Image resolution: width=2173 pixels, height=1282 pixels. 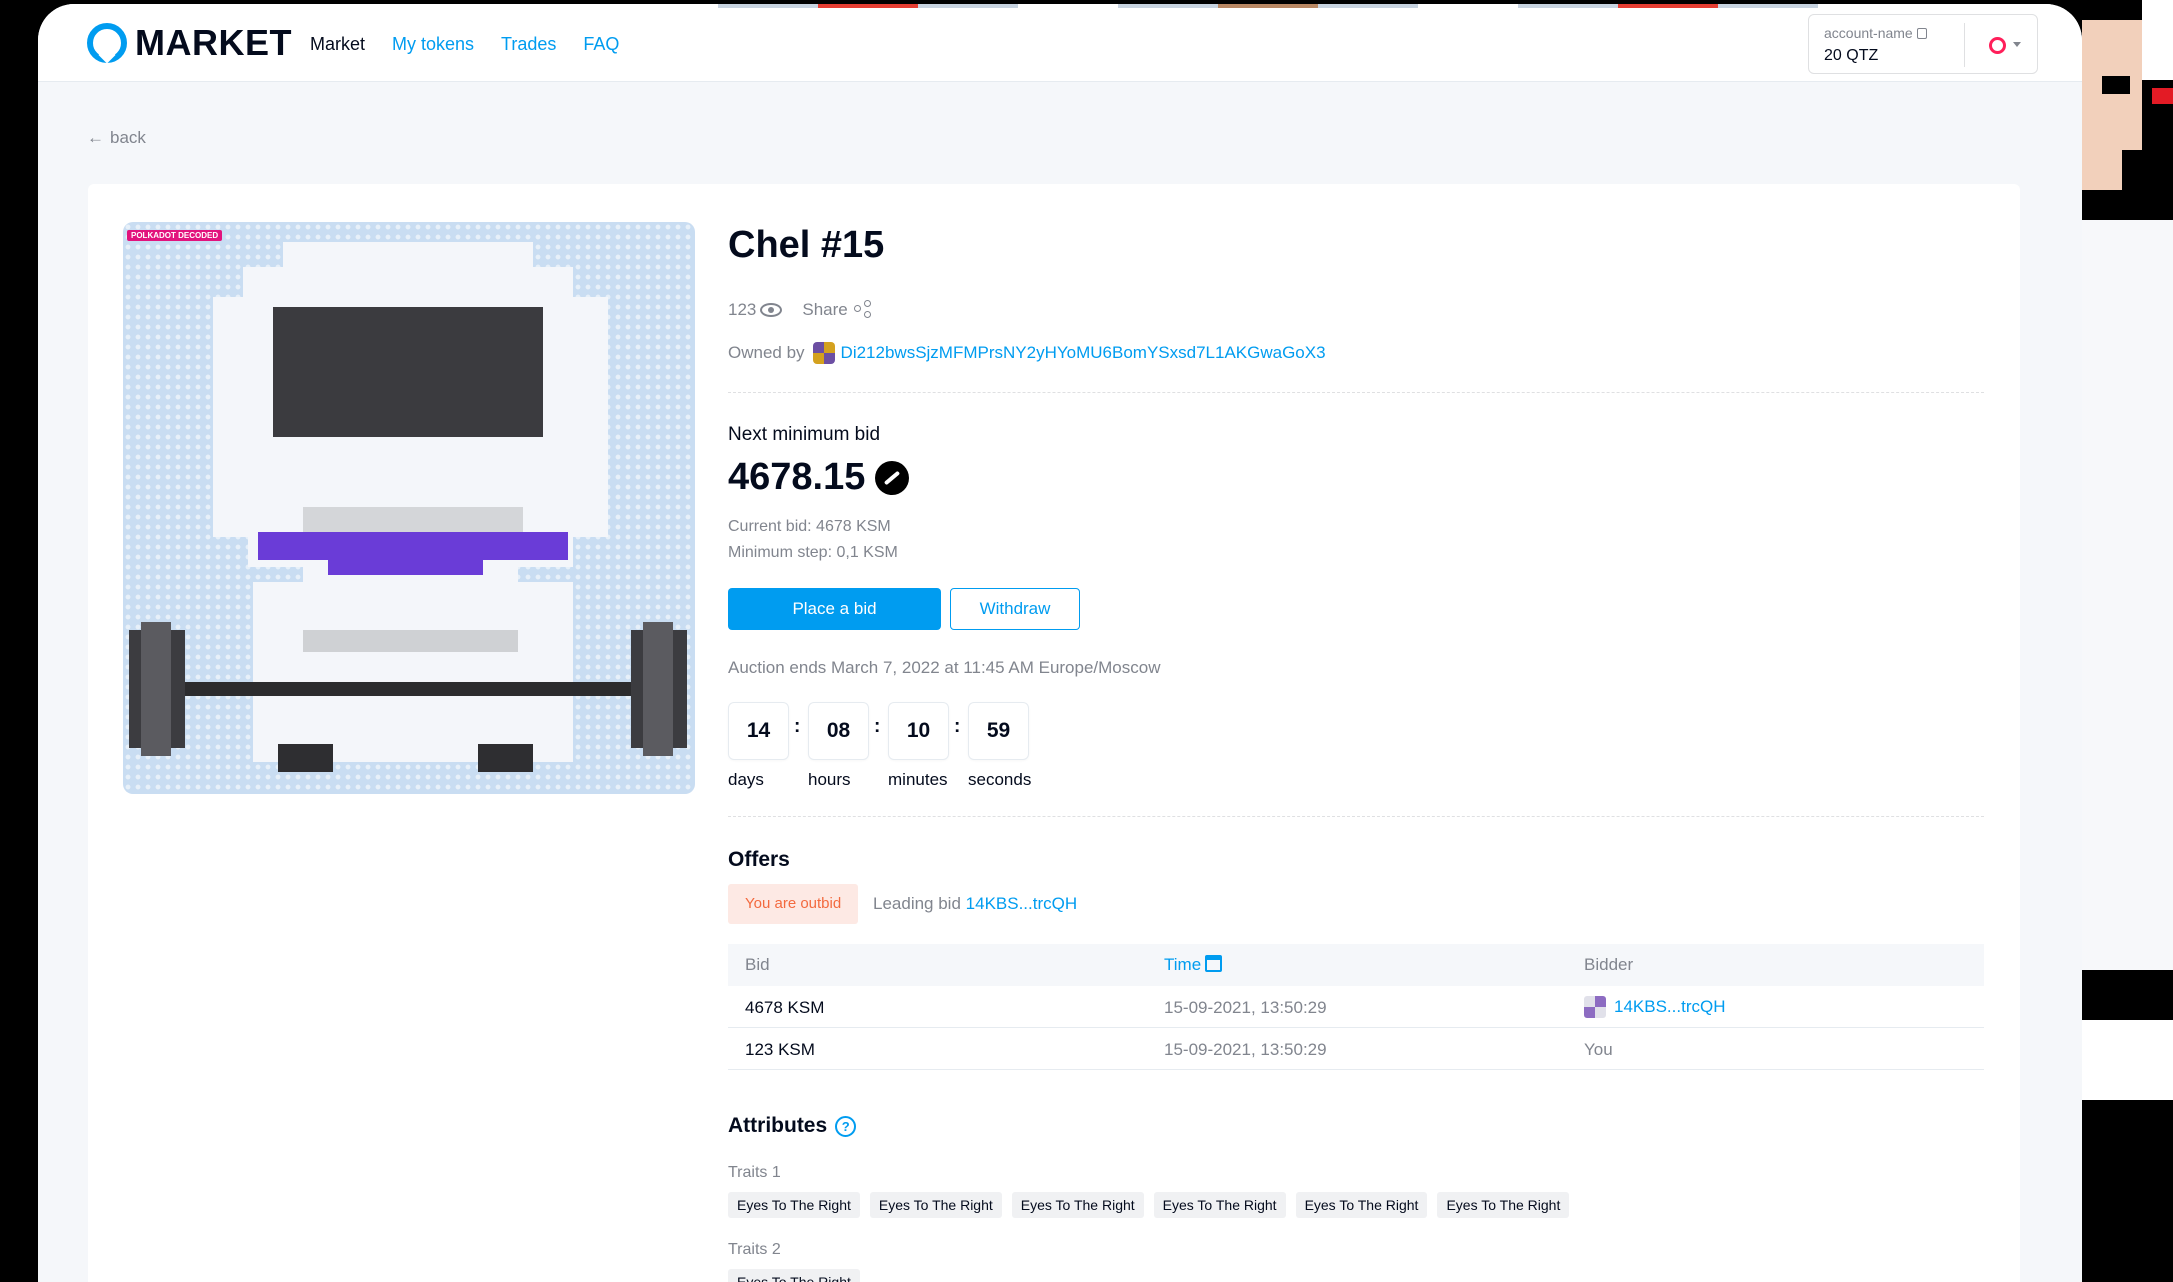 I want to click on next-min-bid-value: 4678.15, so click(x=819, y=477).